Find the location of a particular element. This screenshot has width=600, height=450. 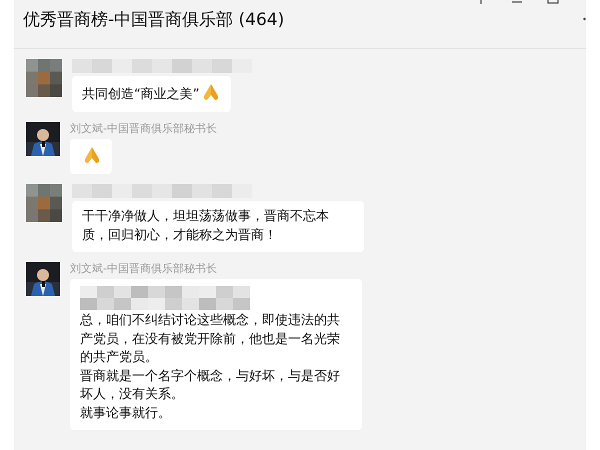

message-text: 干干净净做人，坦坦荡荡做事，晋商不忘本质，回归初心，才能称之为晋商！ is located at coordinates (205, 225).